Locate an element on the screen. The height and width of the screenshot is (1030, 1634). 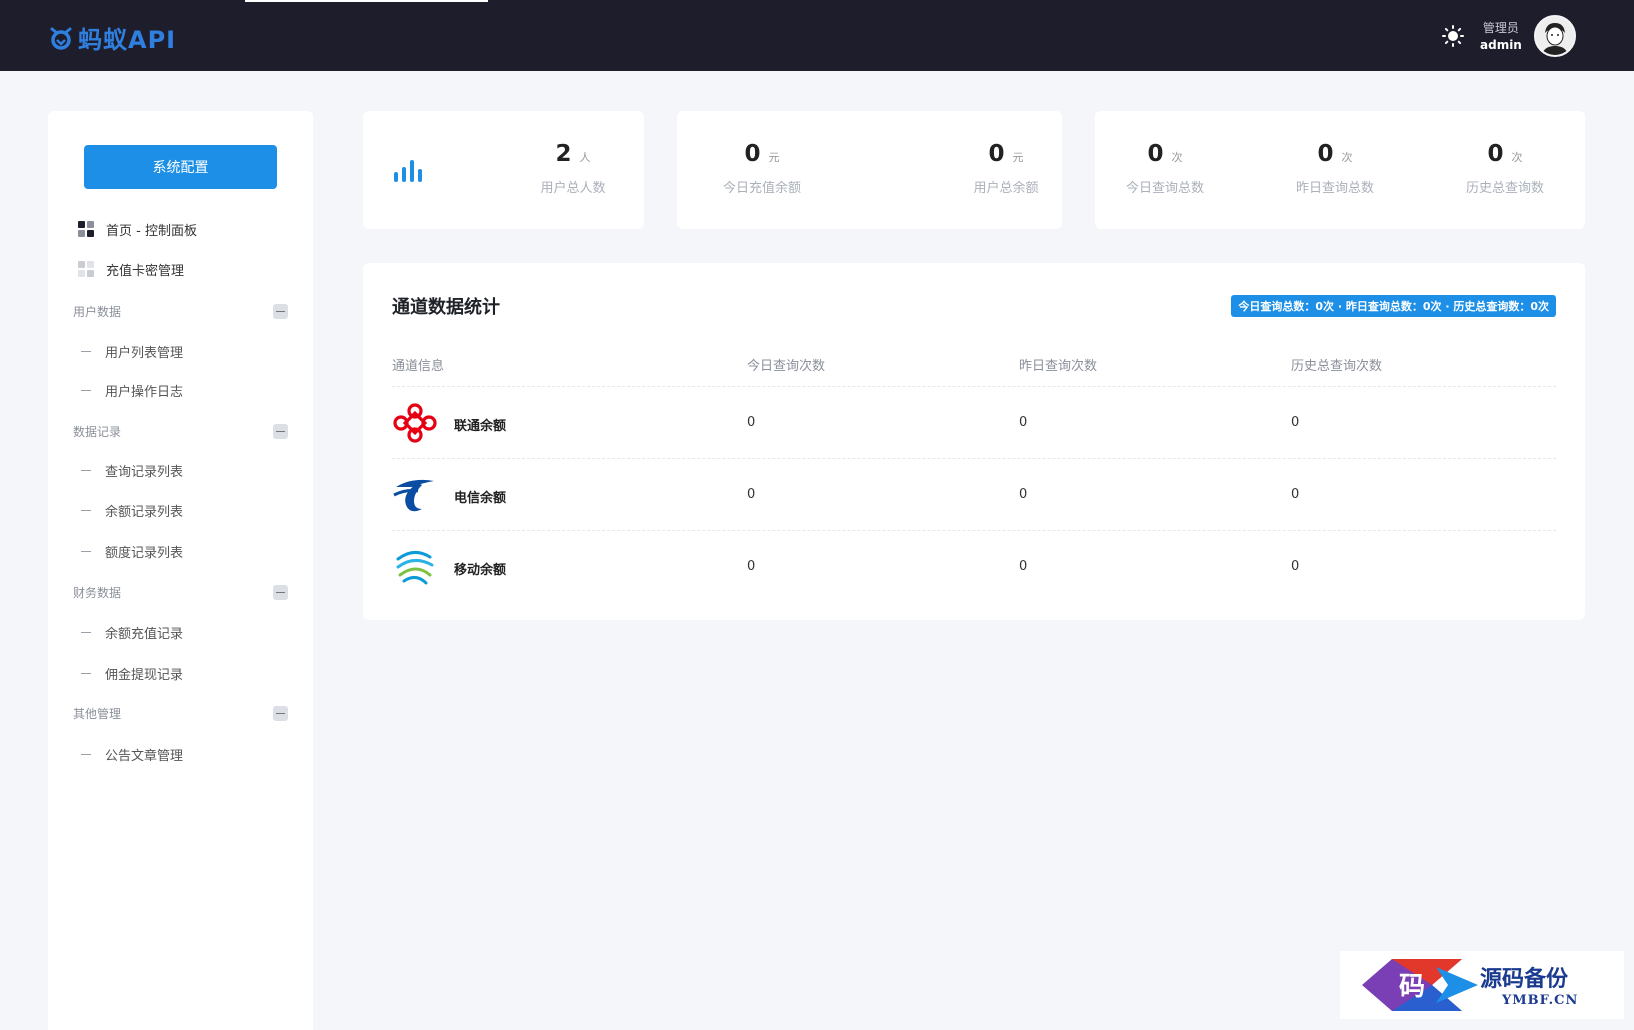
top-tab-indicator is located at coordinates (366, 1).